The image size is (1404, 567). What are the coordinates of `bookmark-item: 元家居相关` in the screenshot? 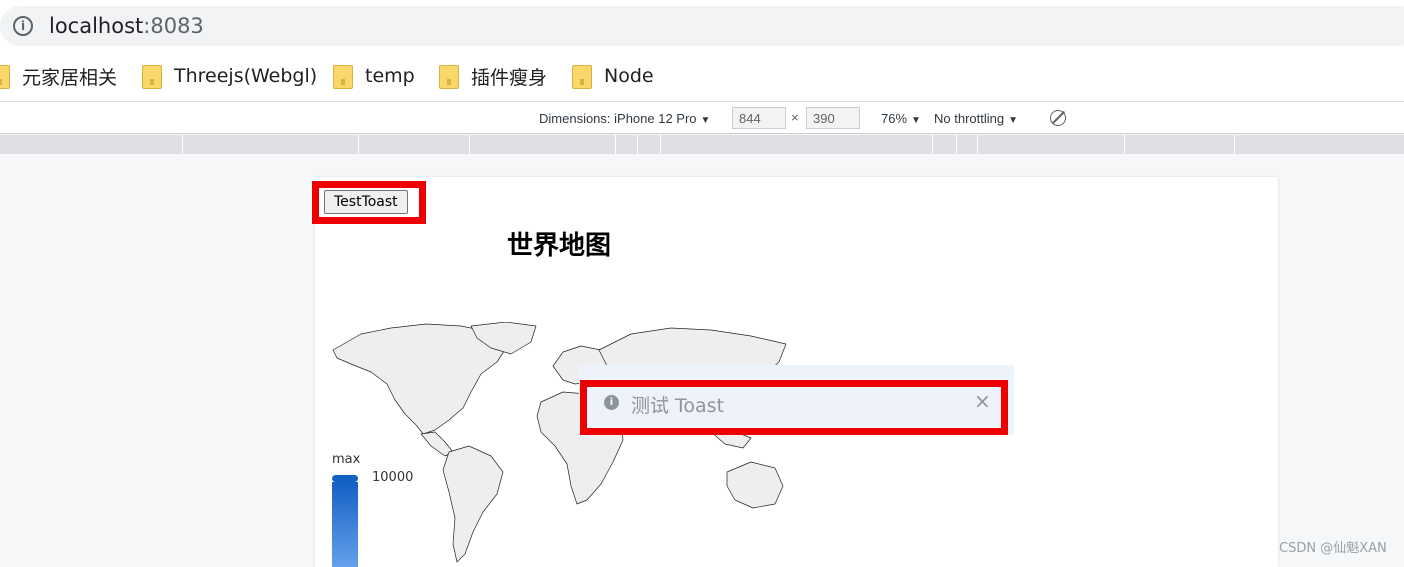 It's located at (58, 76).